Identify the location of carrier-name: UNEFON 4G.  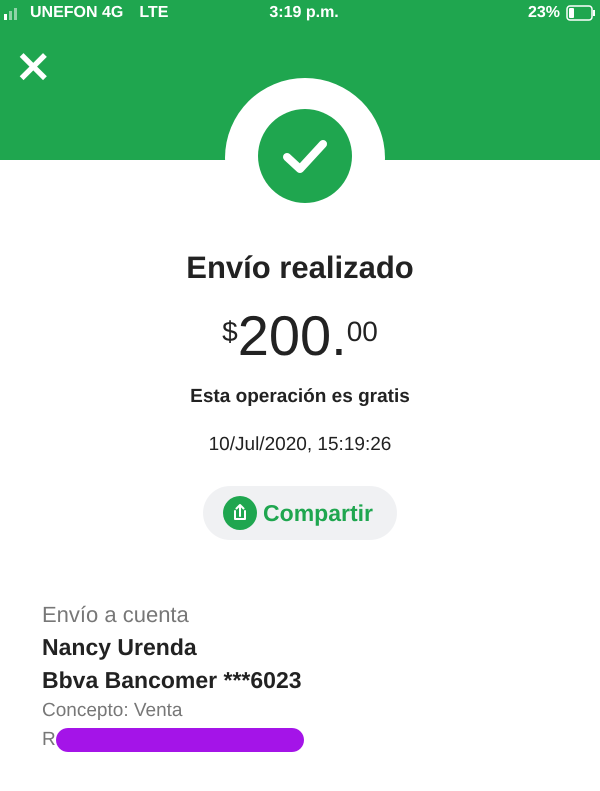
(77, 13).